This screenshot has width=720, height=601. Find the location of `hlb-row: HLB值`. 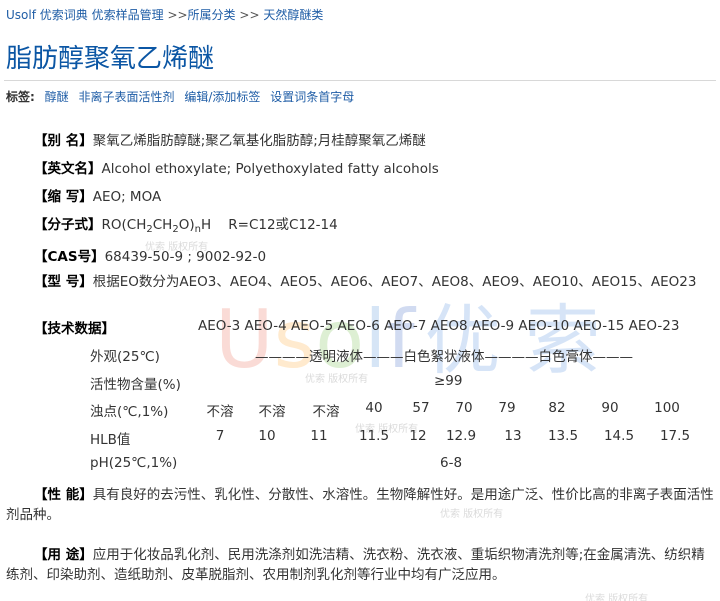

hlb-row: HLB值 is located at coordinates (110, 438).